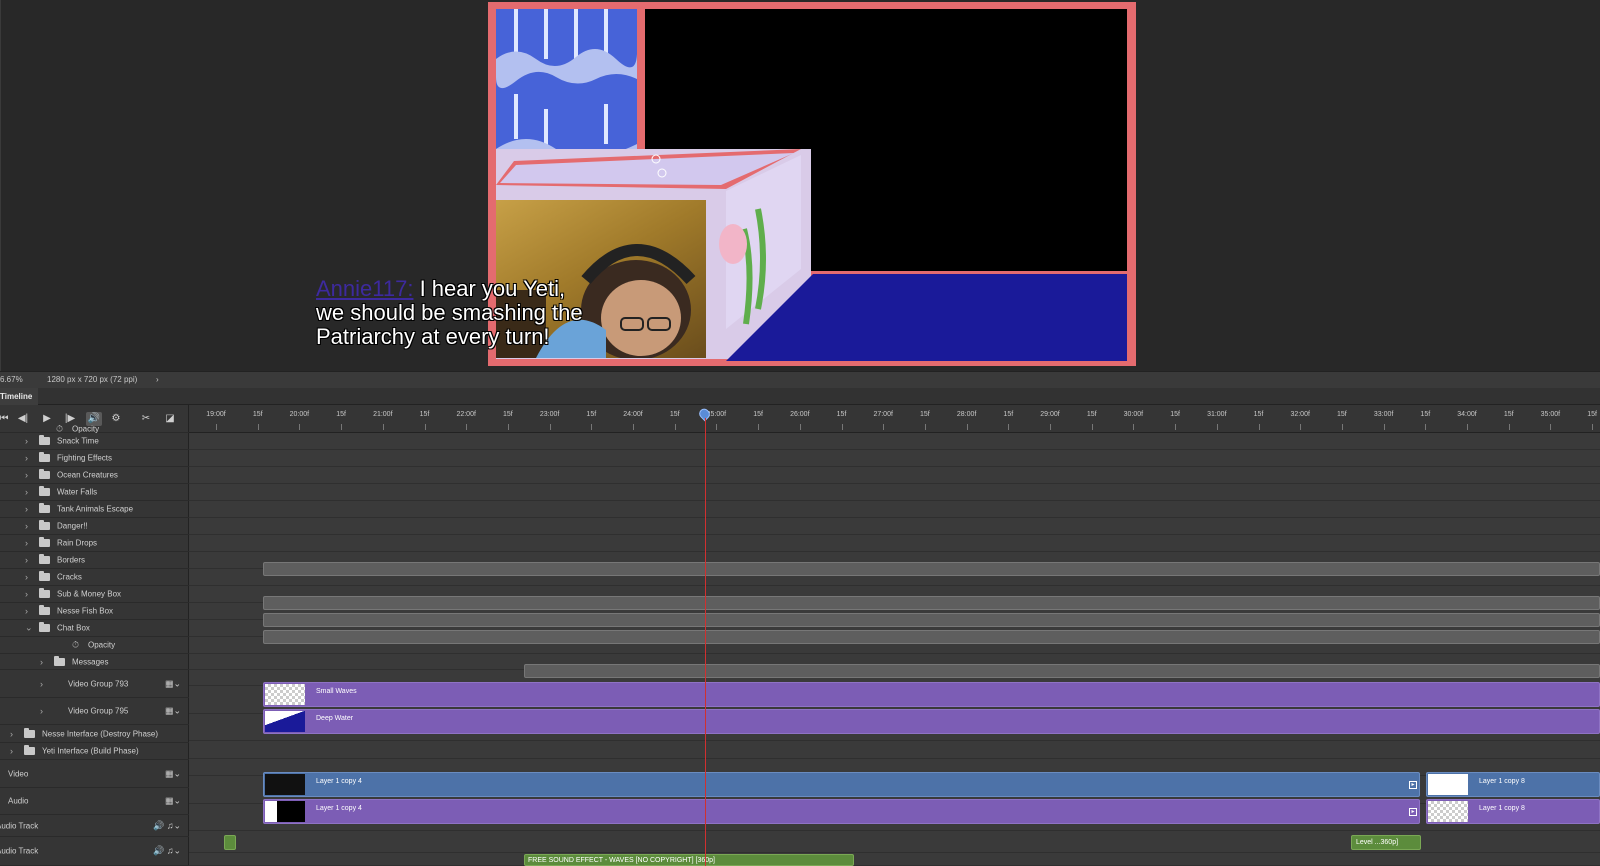  Describe the element at coordinates (633, 414) in the screenshot. I see `ruler-tick-label: 24:00f` at that location.